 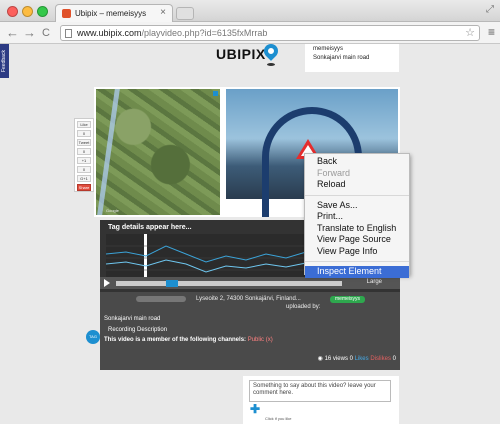 I want to click on back-arrow-icon: ←, so click(x=12, y=33).